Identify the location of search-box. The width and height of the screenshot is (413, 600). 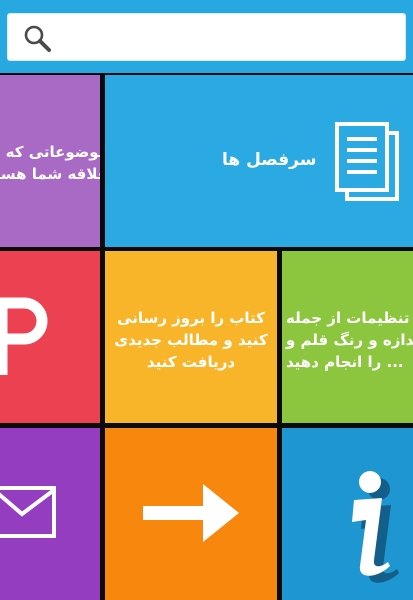
(206, 37).